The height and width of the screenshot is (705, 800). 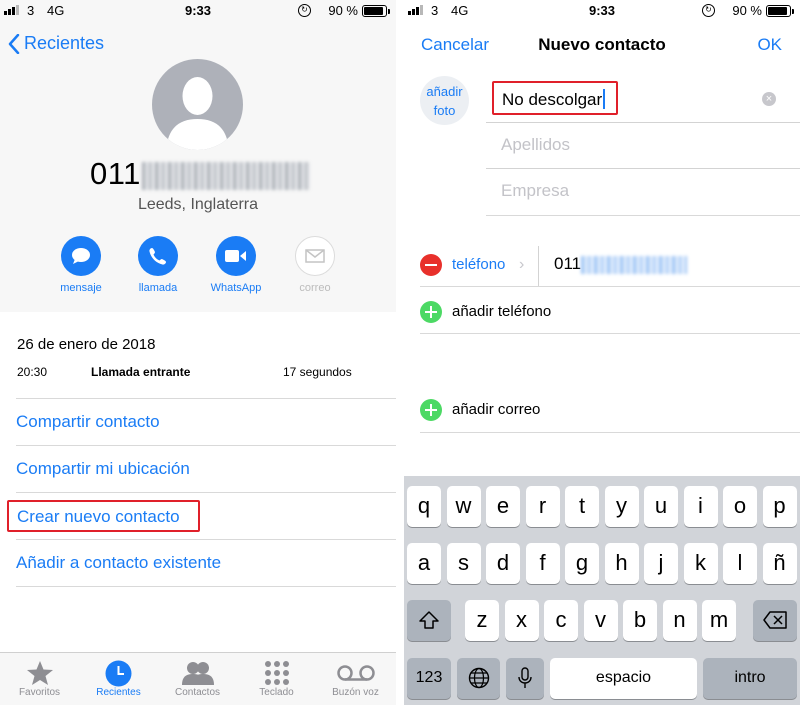 What do you see at coordinates (444, 110) in the screenshot?
I see `add-photo-label-2: foto` at bounding box center [444, 110].